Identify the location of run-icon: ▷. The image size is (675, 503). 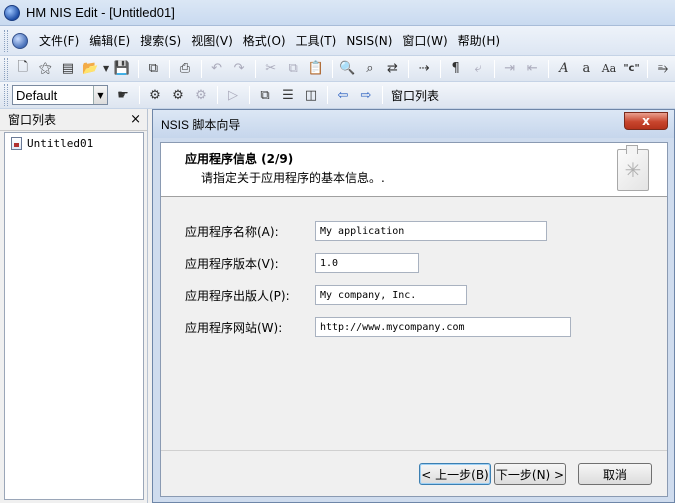
(233, 95).